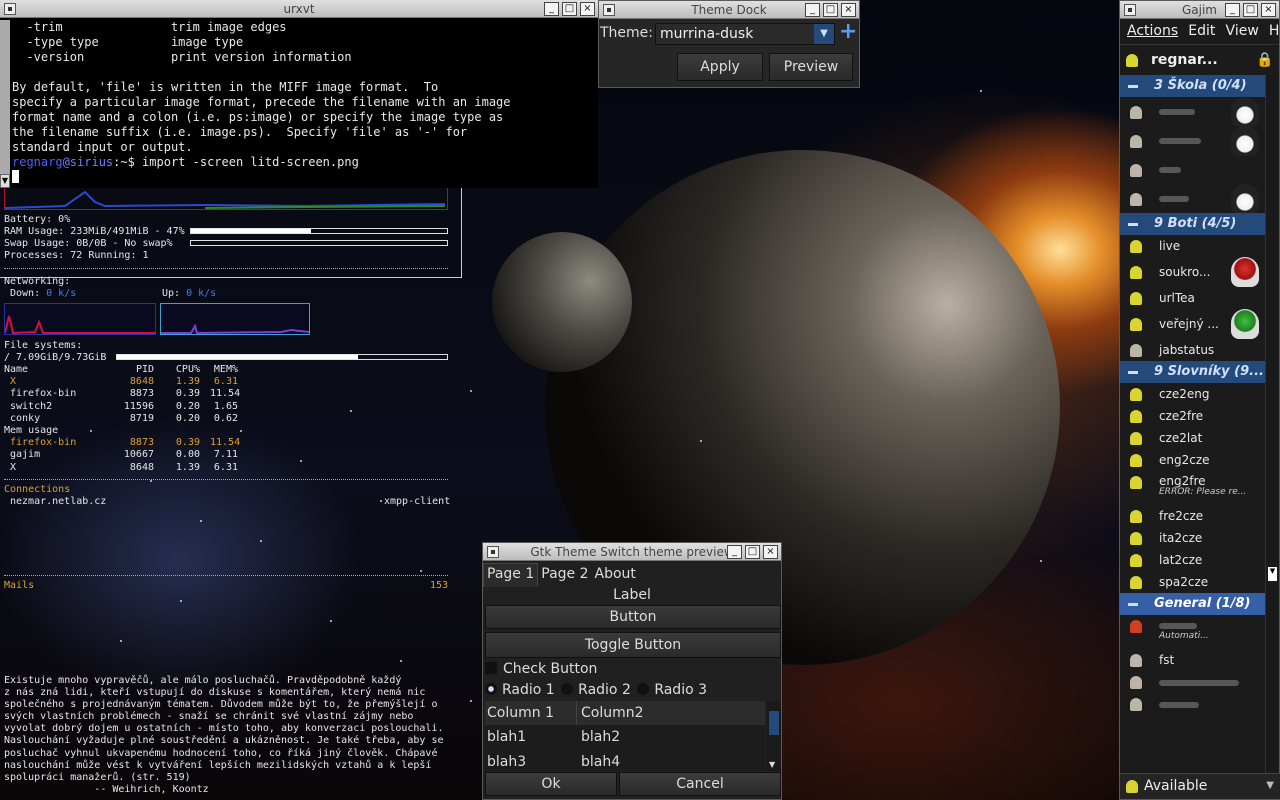 Image resolution: width=1280 pixels, height=800 pixels. I want to click on add-theme-icon: +, so click(848, 32).